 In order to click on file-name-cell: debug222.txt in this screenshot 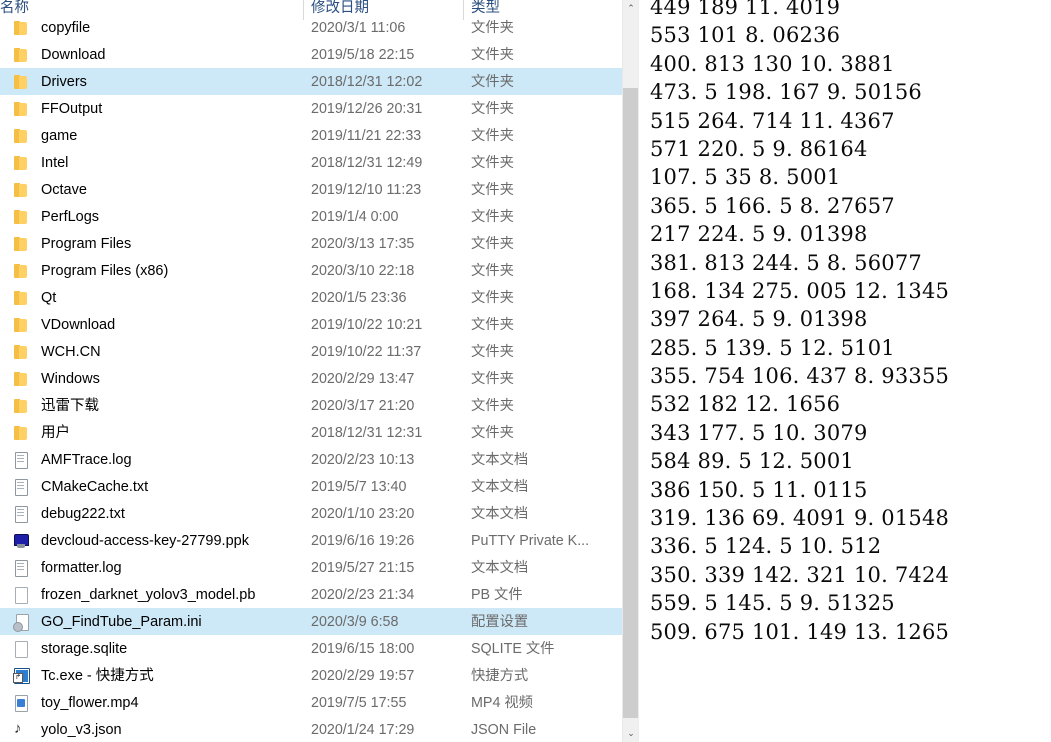, I will do `click(62, 514)`.